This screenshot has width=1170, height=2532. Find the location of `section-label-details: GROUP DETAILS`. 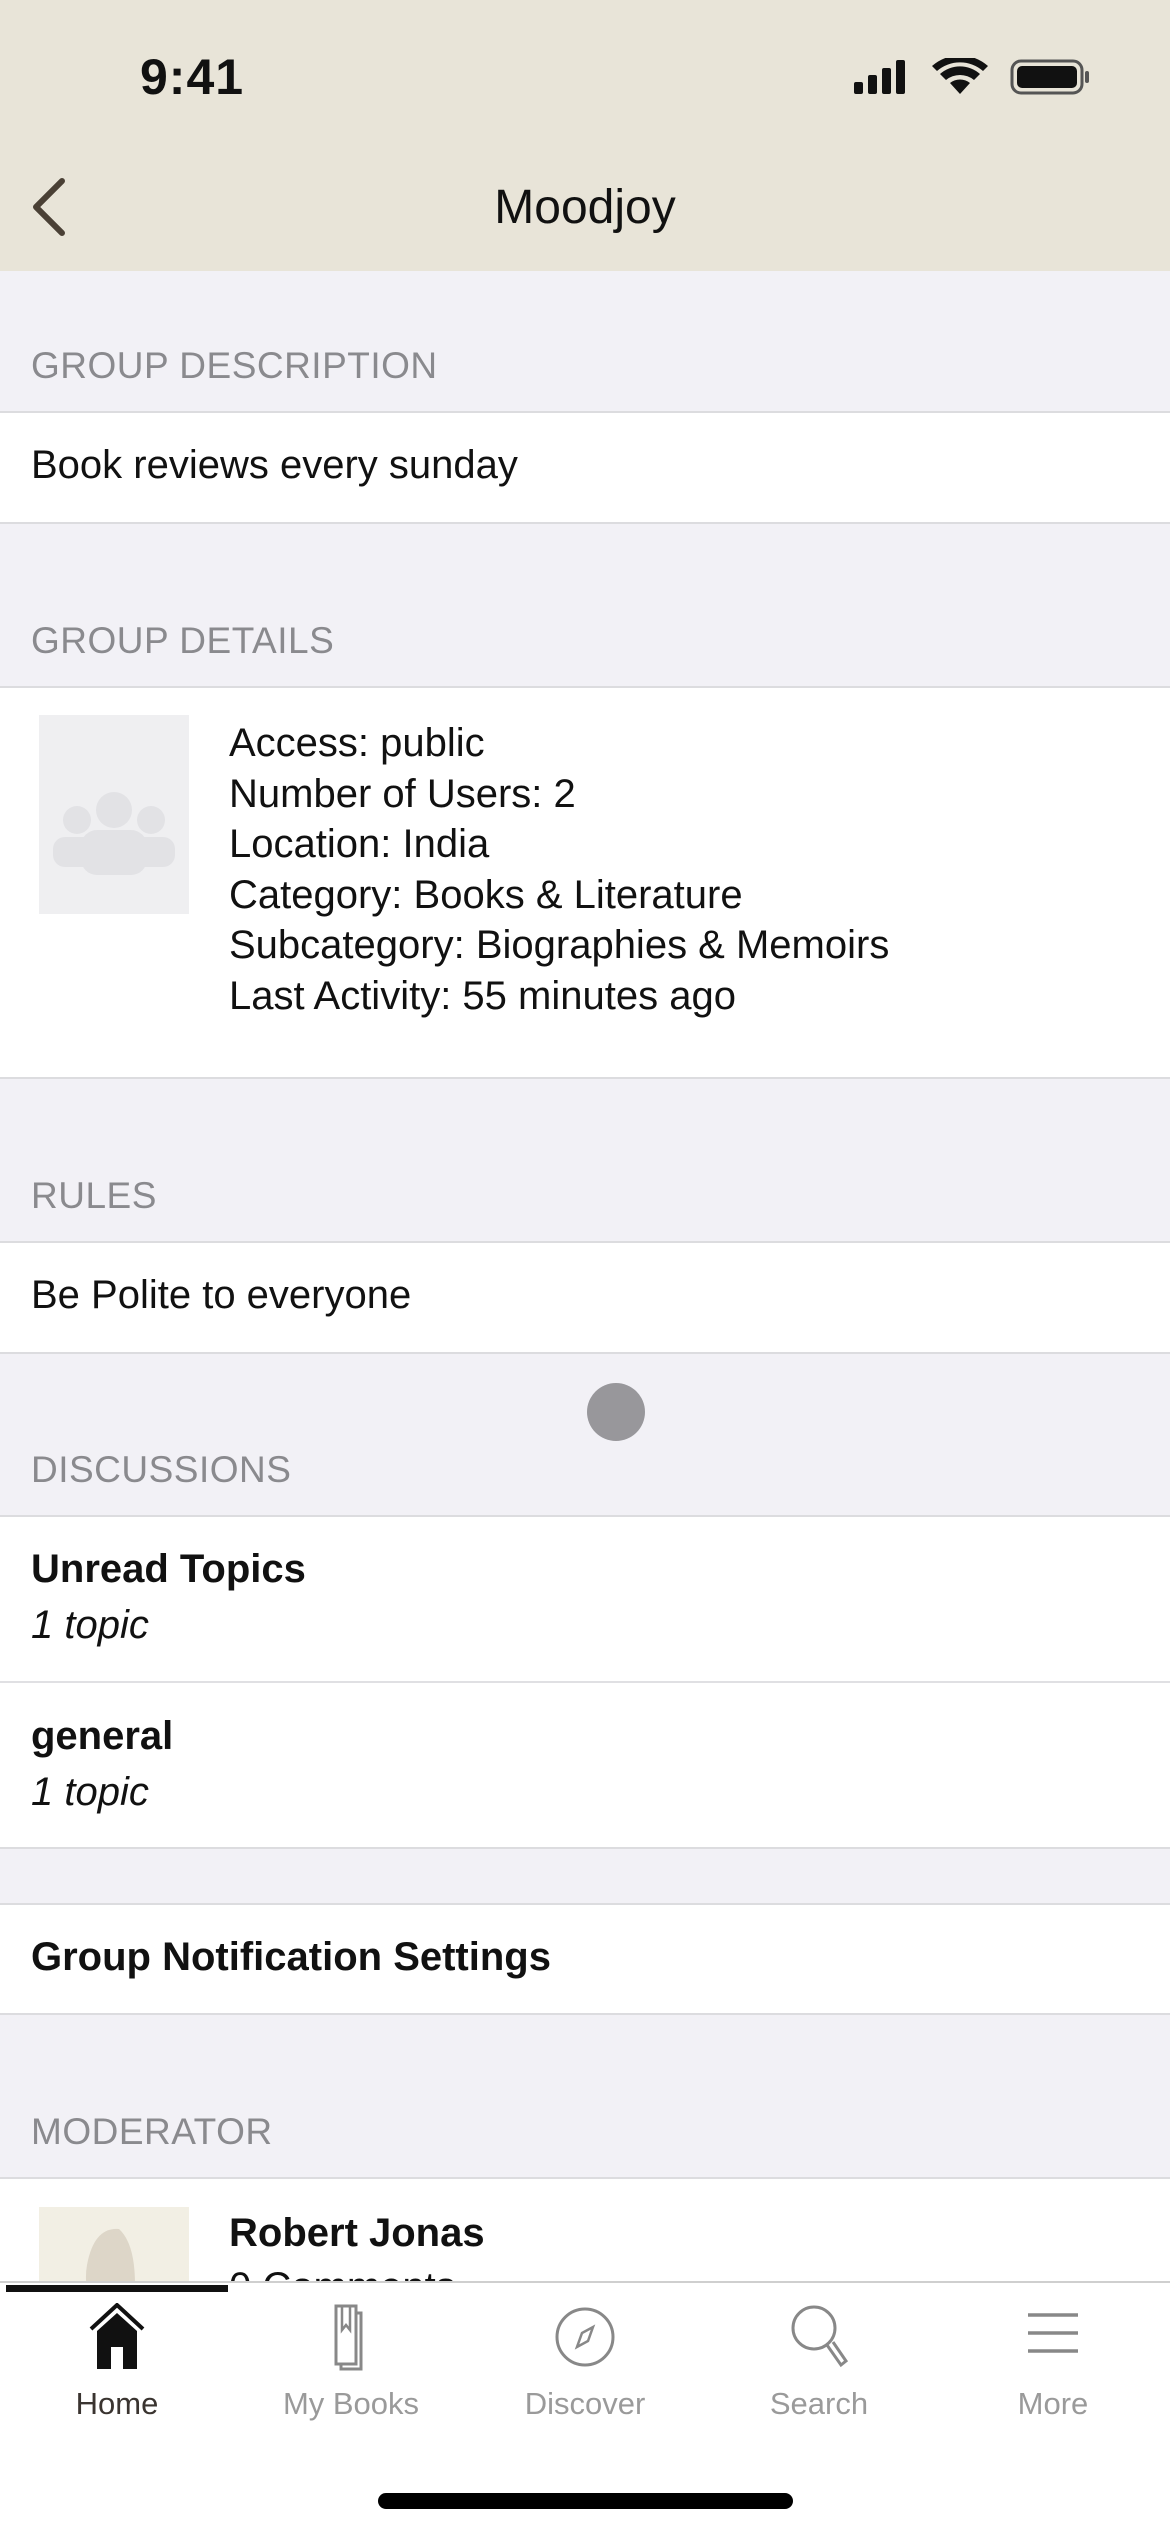

section-label-details: GROUP DETAILS is located at coordinates (183, 640).